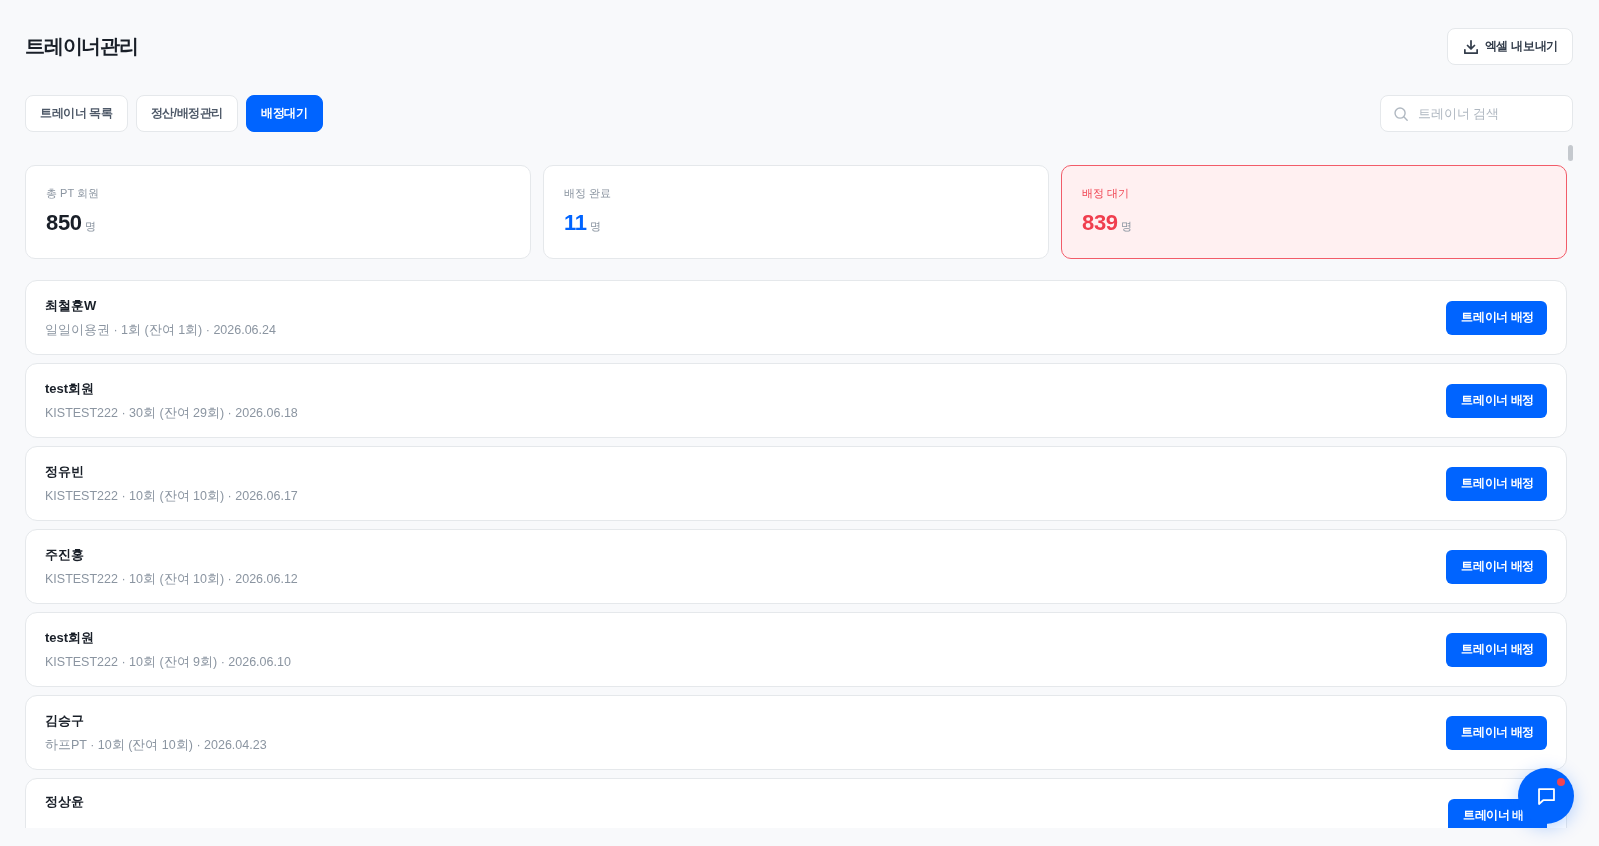 The height and width of the screenshot is (846, 1599). Describe the element at coordinates (73, 193) in the screenshot. I see `stat-label: 총 PT 회원` at that location.